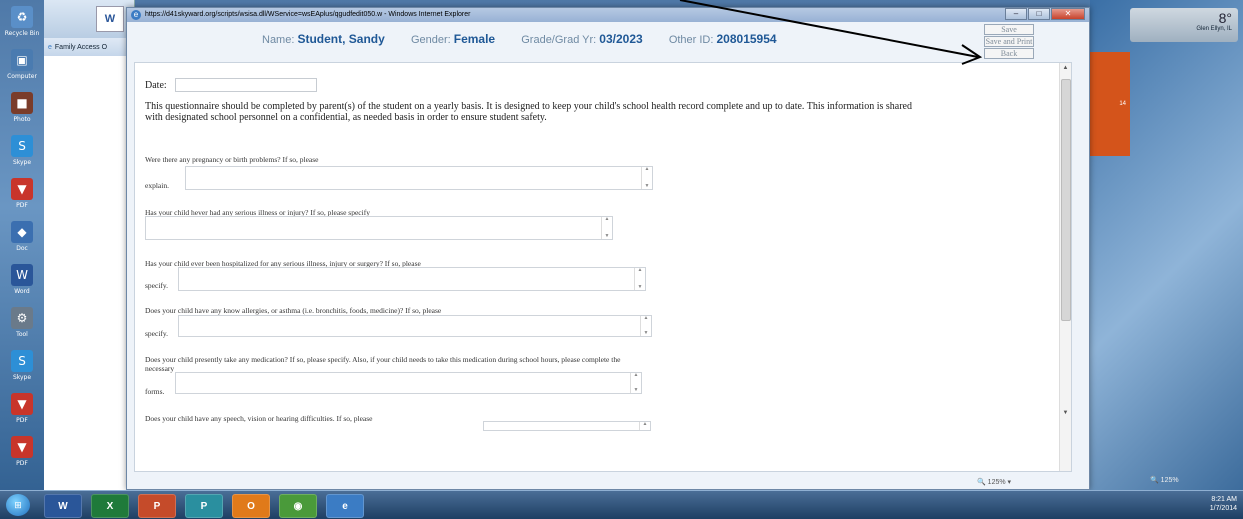 The image size is (1243, 519). I want to click on desktop-icon-label: Photo, so click(22, 119).